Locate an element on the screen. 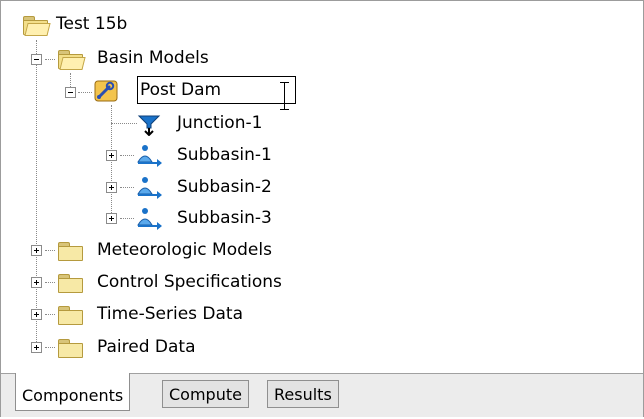 This screenshot has height=419, width=644. tree-node-label: Junction-1 is located at coordinates (220, 123).